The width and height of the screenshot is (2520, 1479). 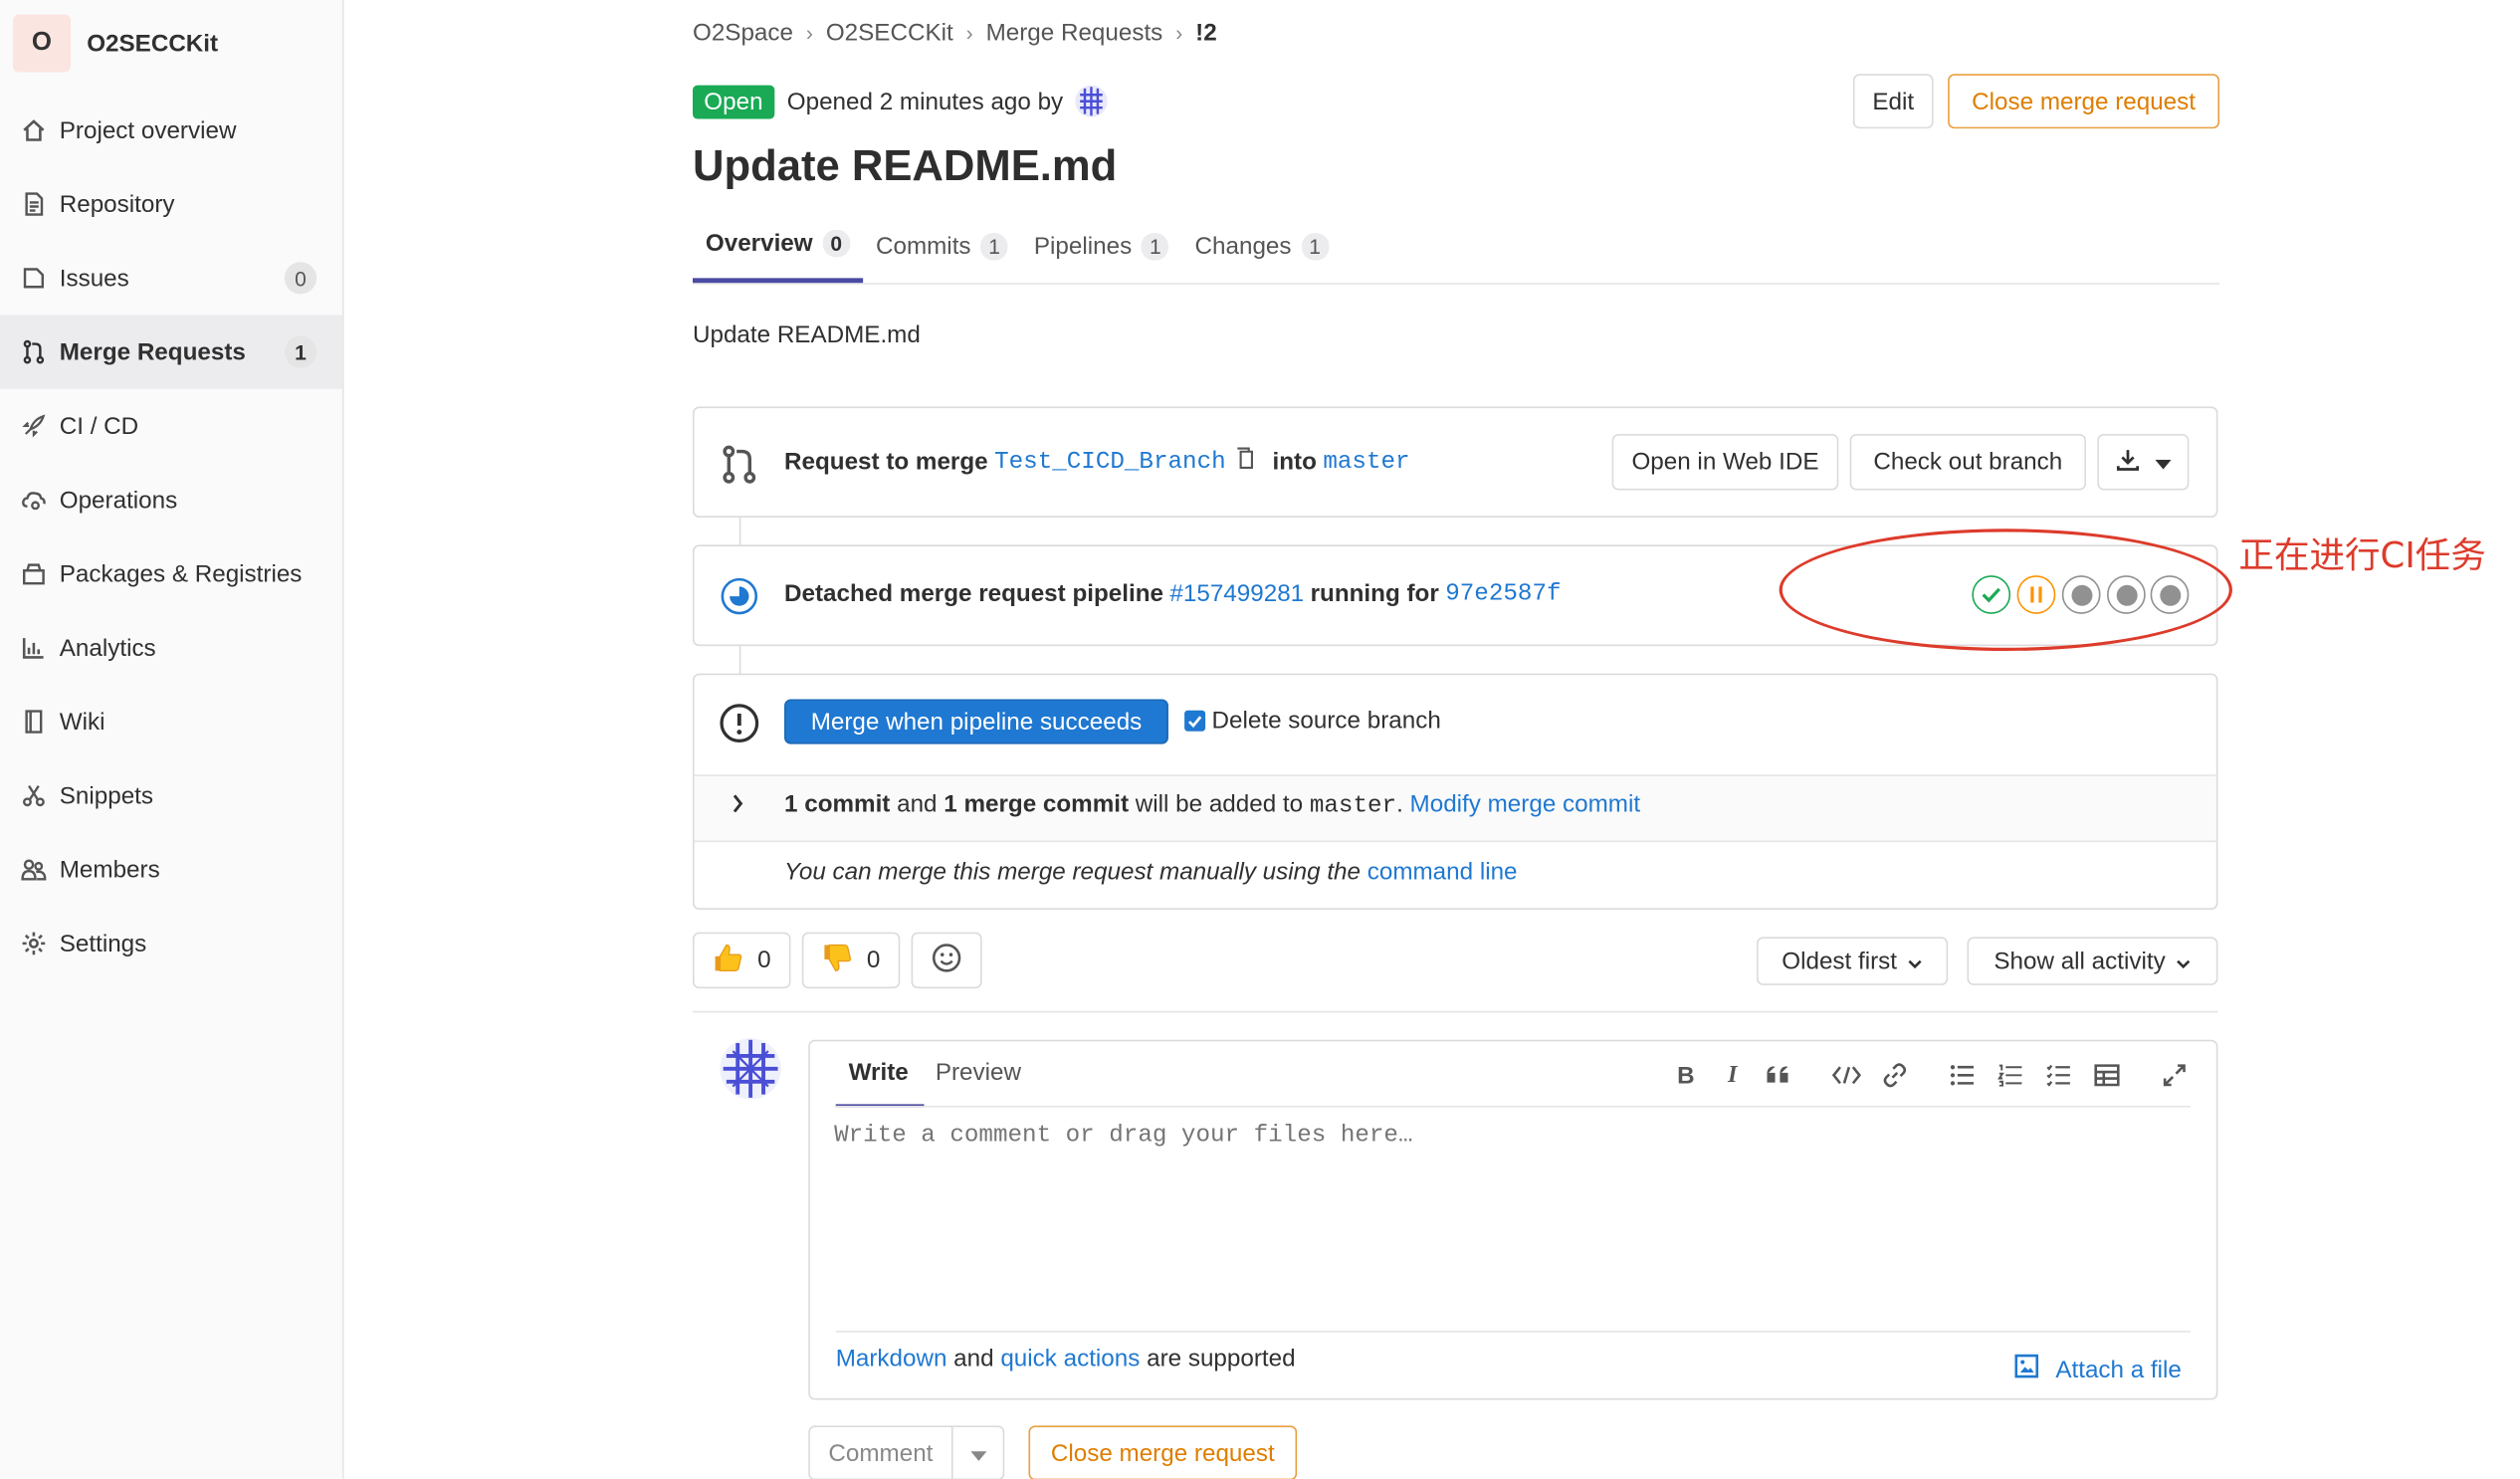 What do you see at coordinates (851, 960) in the screenshot?
I see `thumbs-down-button: 0` at bounding box center [851, 960].